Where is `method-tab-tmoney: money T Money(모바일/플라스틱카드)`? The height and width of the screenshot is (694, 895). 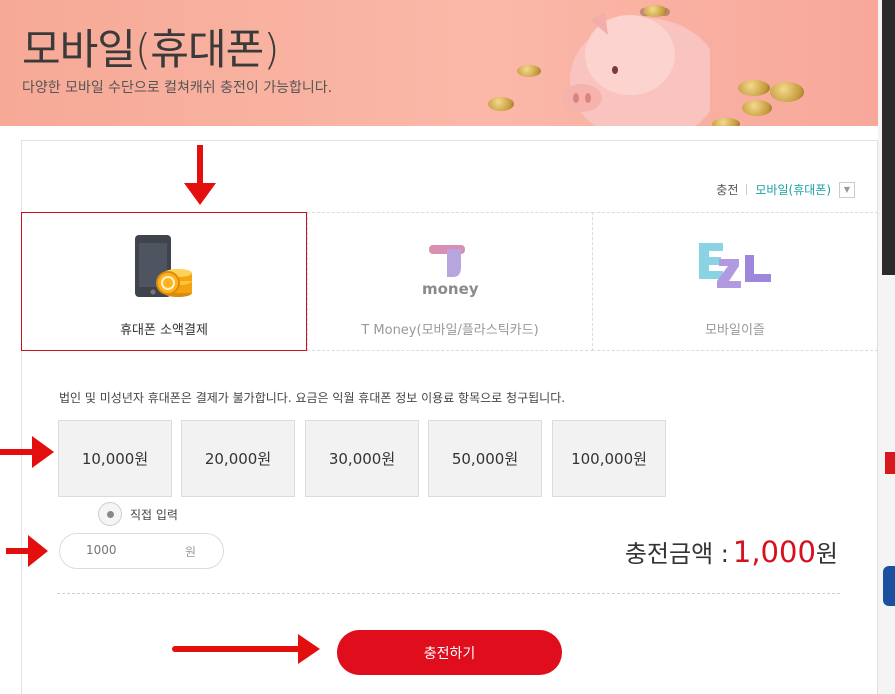 method-tab-tmoney: money T Money(모바일/플라스틱카드) is located at coordinates (450, 281).